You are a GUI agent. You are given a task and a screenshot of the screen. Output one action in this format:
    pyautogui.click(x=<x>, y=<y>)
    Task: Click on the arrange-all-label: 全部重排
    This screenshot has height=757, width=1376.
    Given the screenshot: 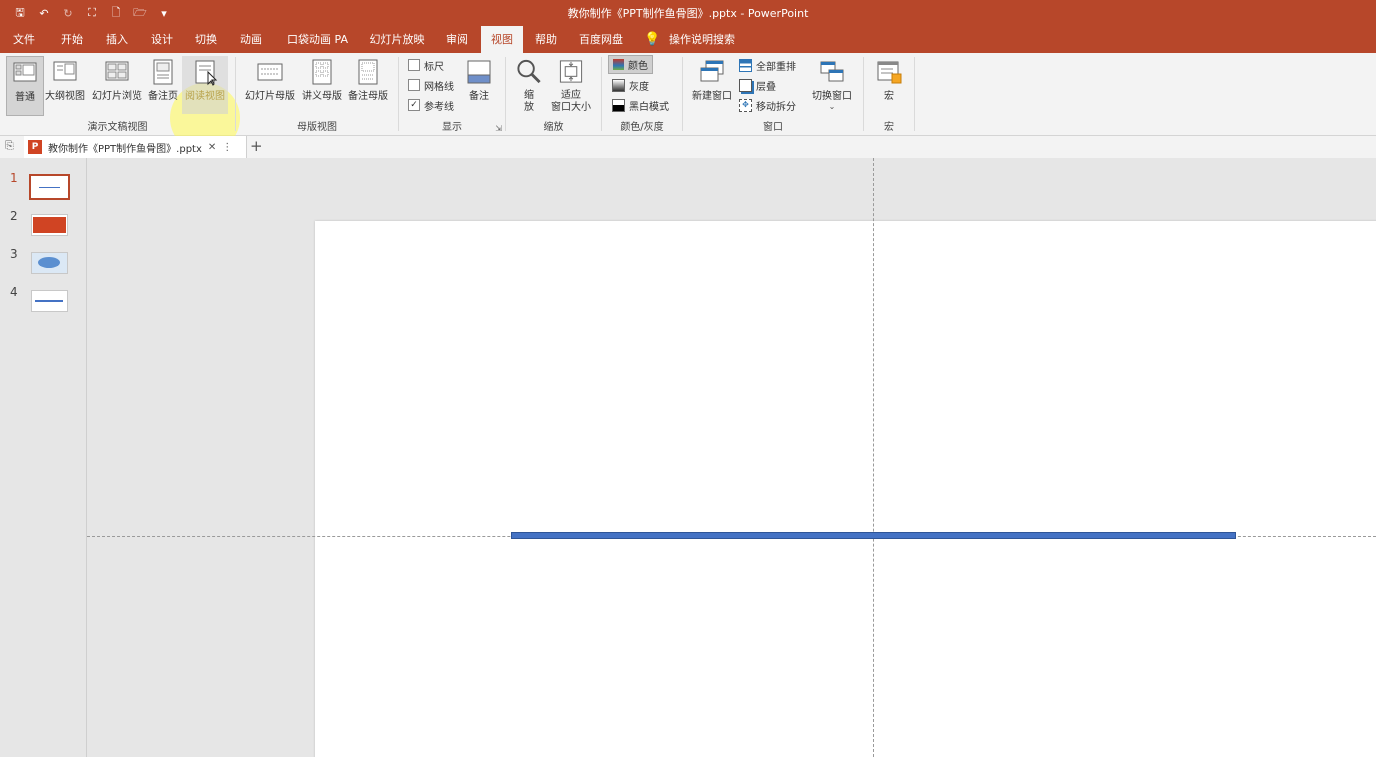 What is the action you would take?
    pyautogui.click(x=776, y=67)
    